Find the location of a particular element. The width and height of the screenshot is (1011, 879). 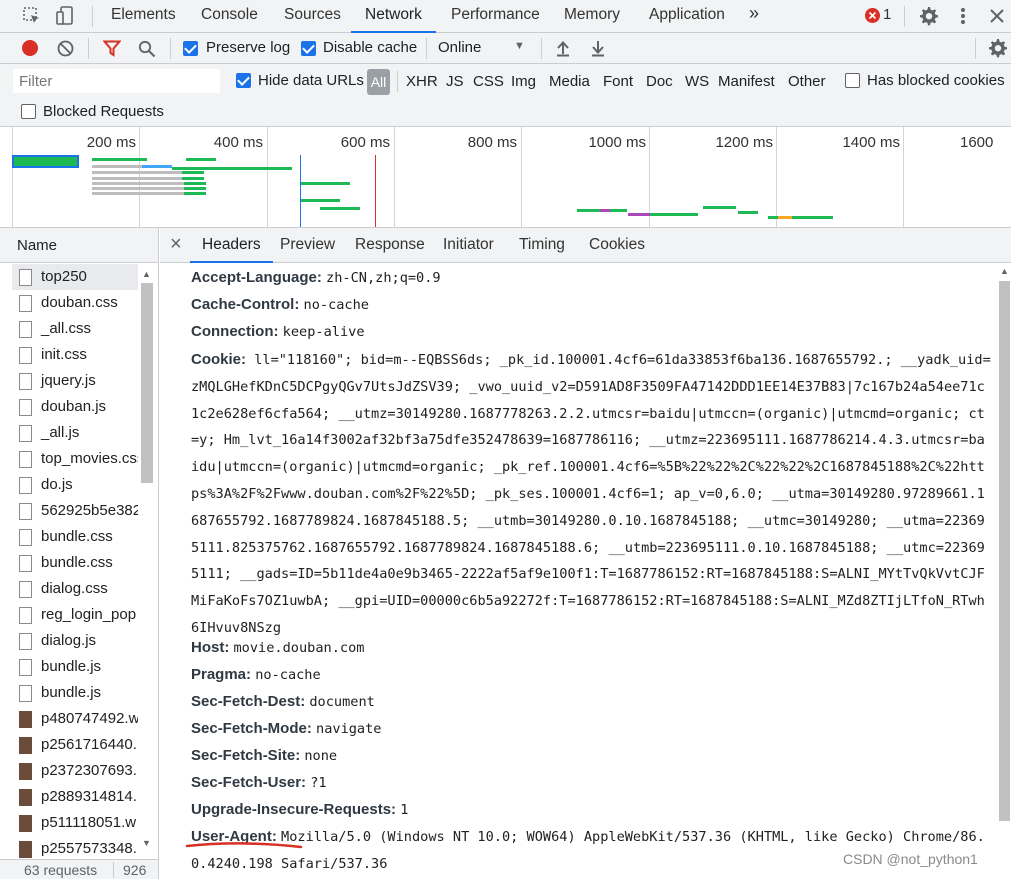

error-count: 1 is located at coordinates (887, 14).